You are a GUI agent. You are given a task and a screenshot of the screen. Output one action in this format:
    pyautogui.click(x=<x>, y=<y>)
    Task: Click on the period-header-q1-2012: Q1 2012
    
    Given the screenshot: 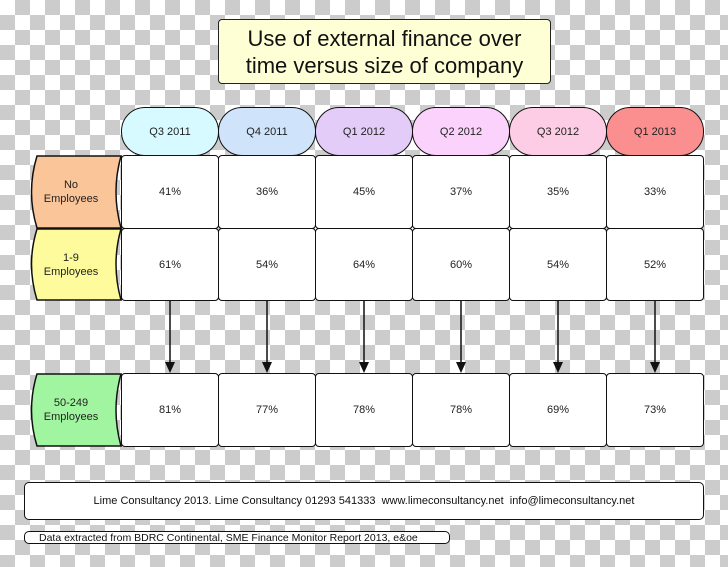 What is the action you would take?
    pyautogui.click(x=364, y=131)
    